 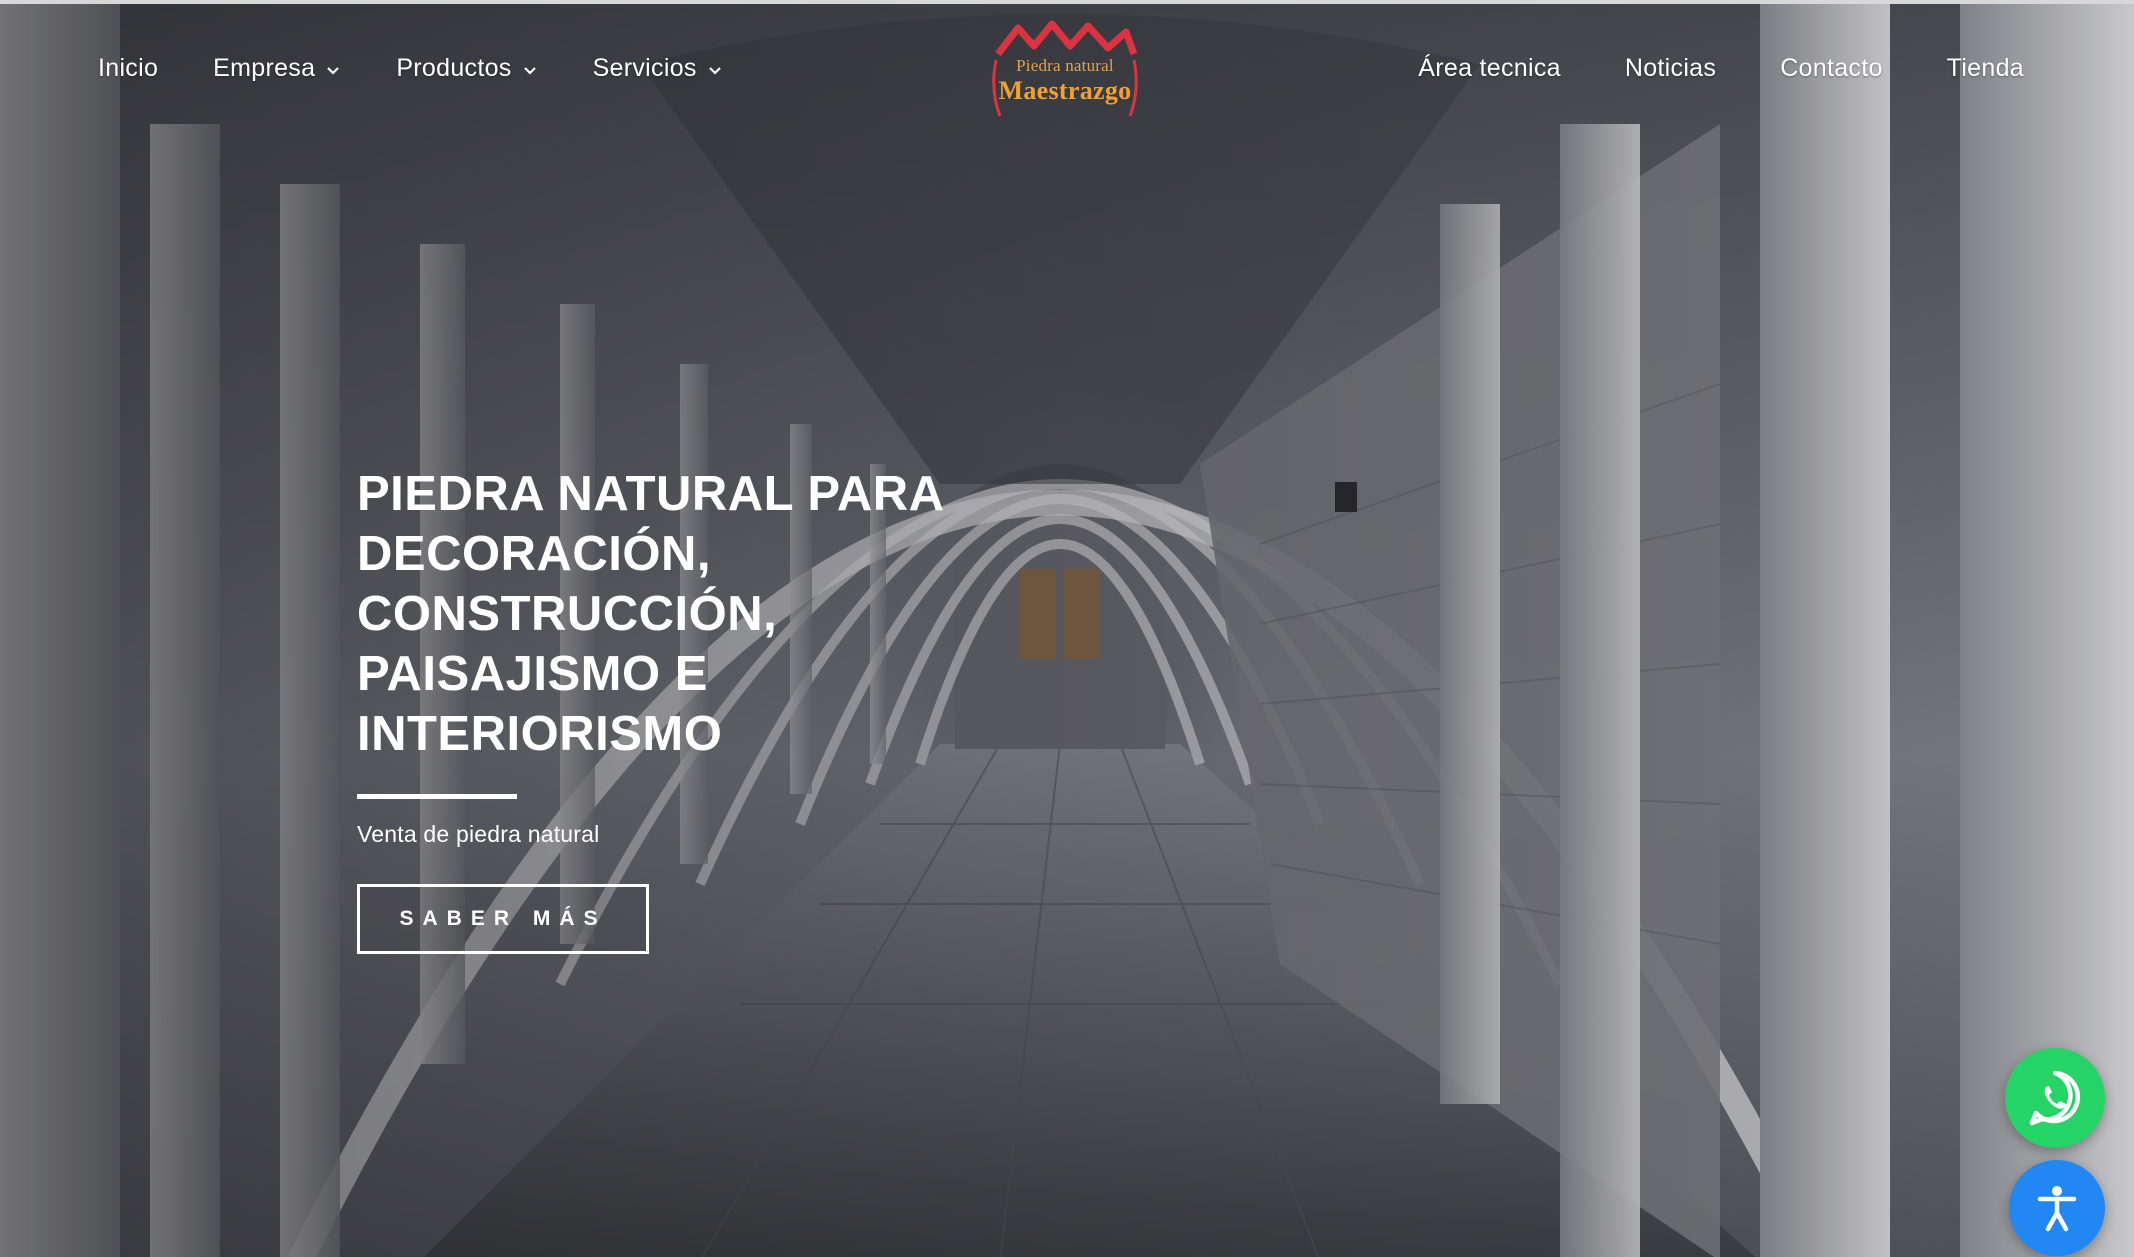 I want to click on whatsapp-button, so click(x=2055, y=1098).